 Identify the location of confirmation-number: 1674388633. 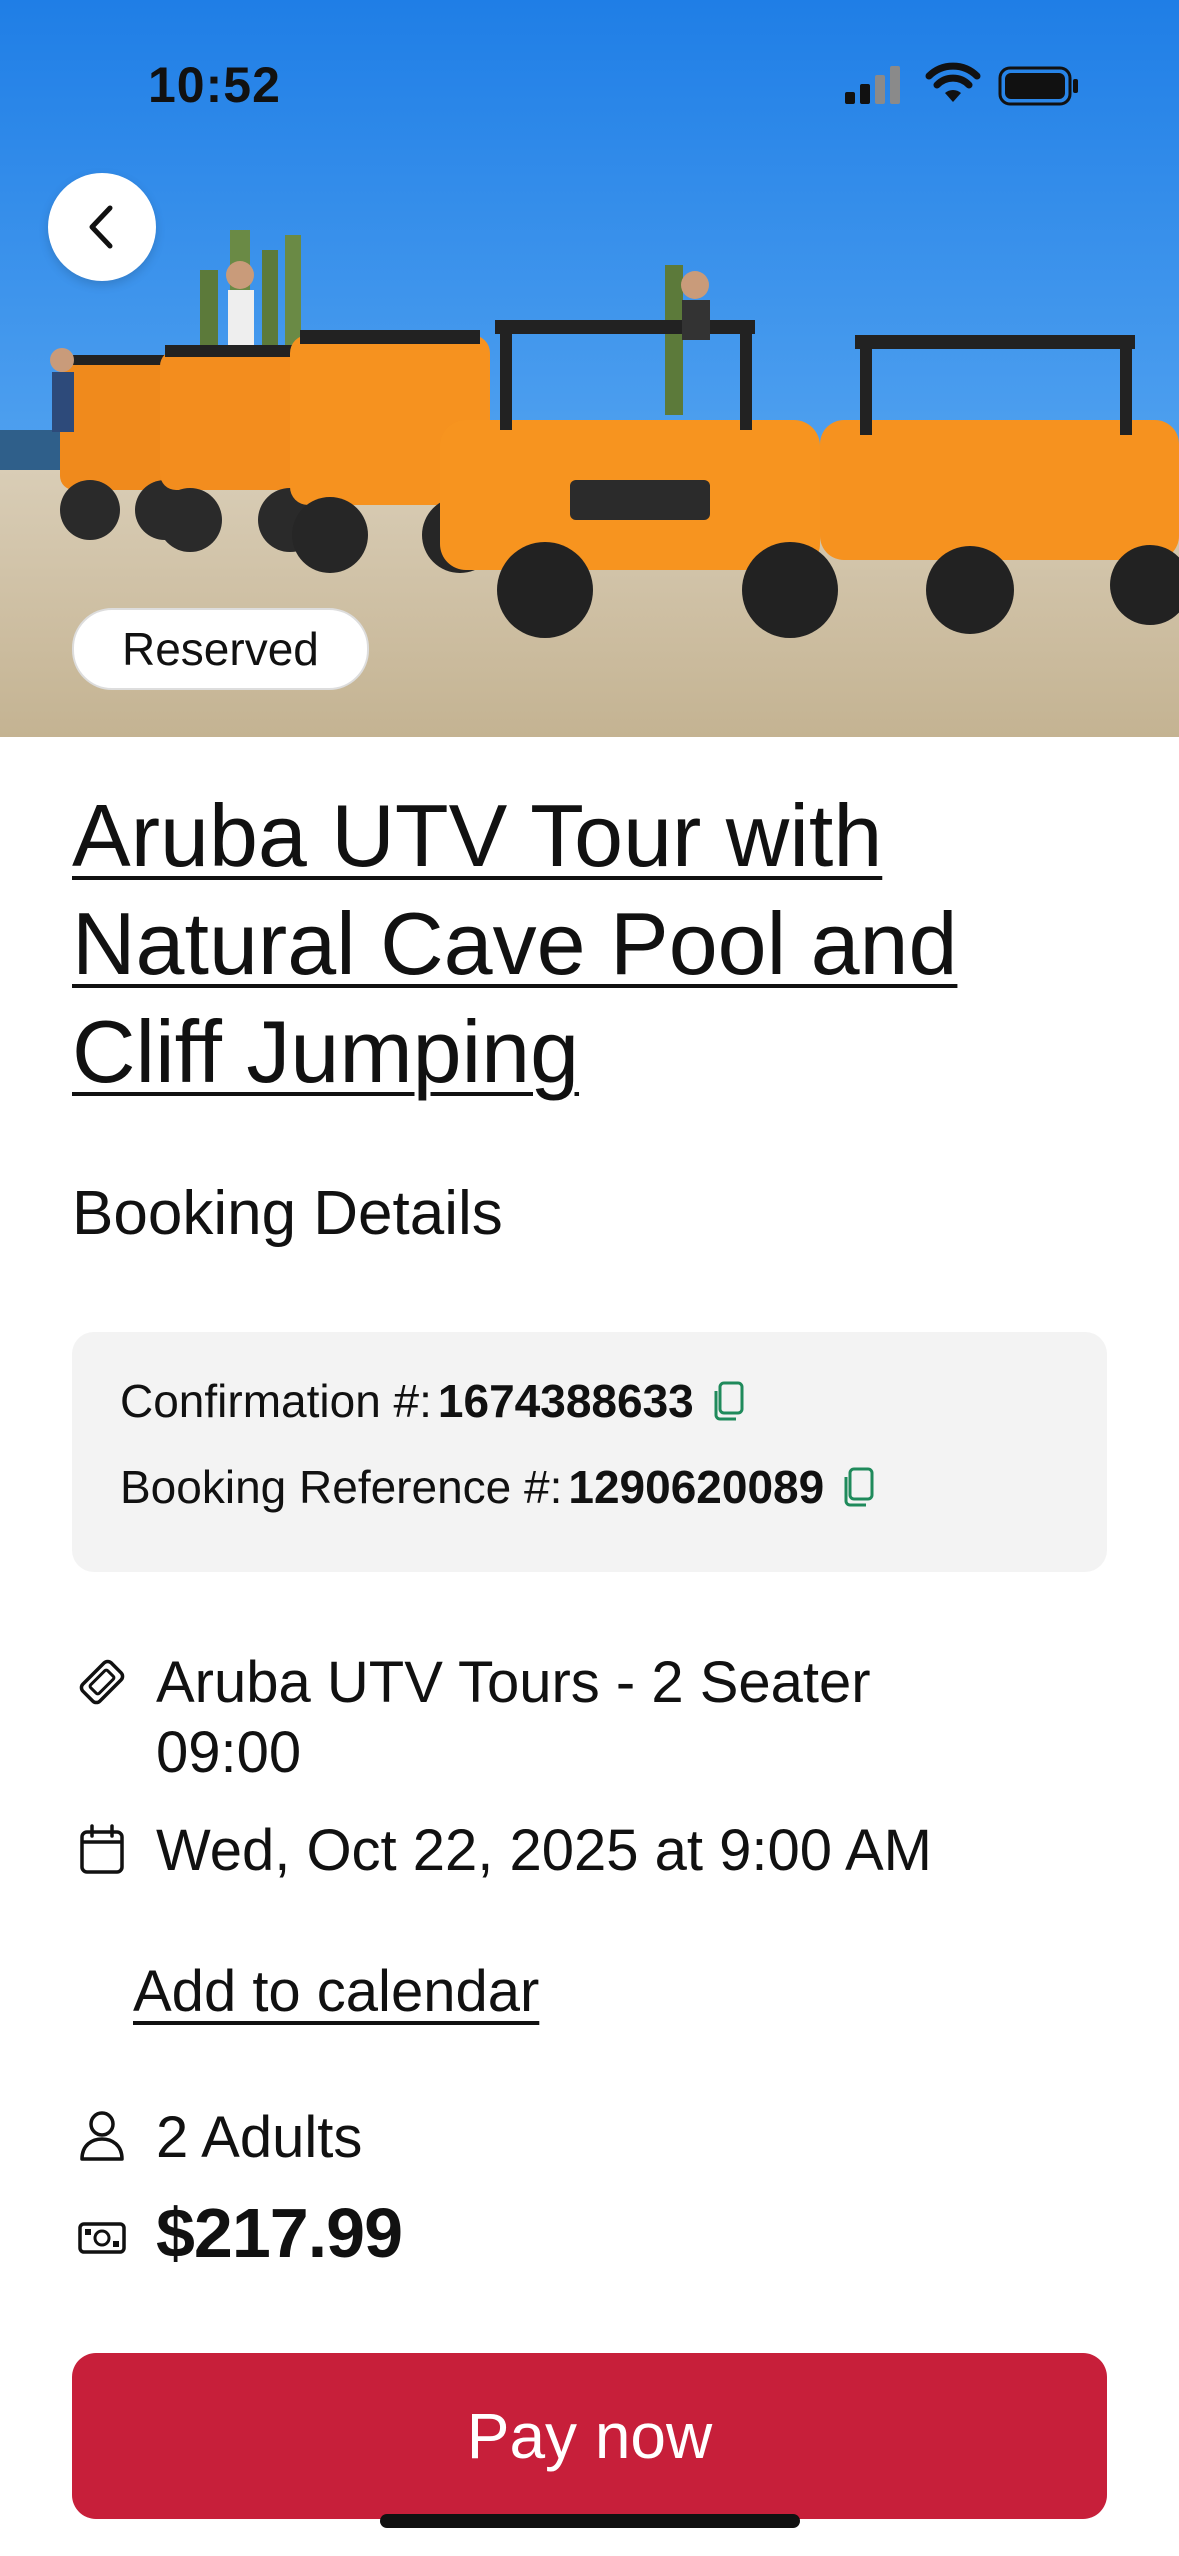
(565, 1401).